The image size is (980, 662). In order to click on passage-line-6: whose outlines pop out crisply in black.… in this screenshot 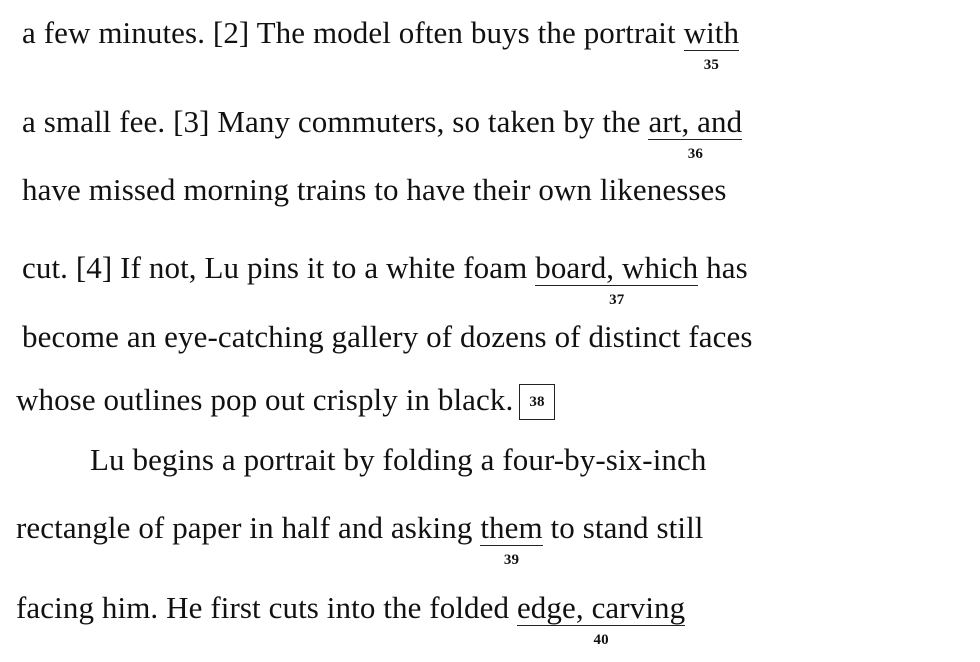, I will do `click(285, 401)`.